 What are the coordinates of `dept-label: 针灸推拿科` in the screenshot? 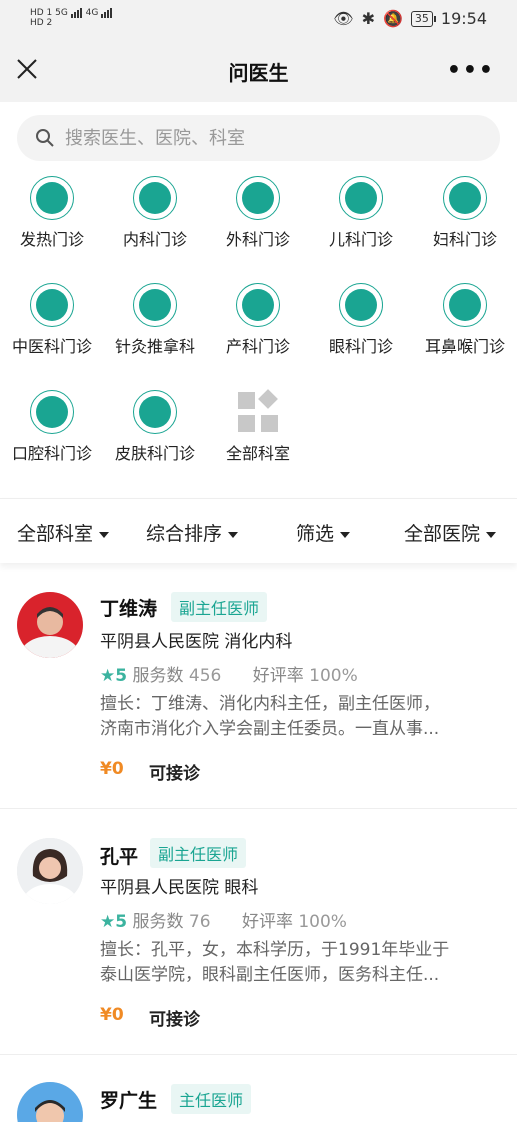 It's located at (154, 346).